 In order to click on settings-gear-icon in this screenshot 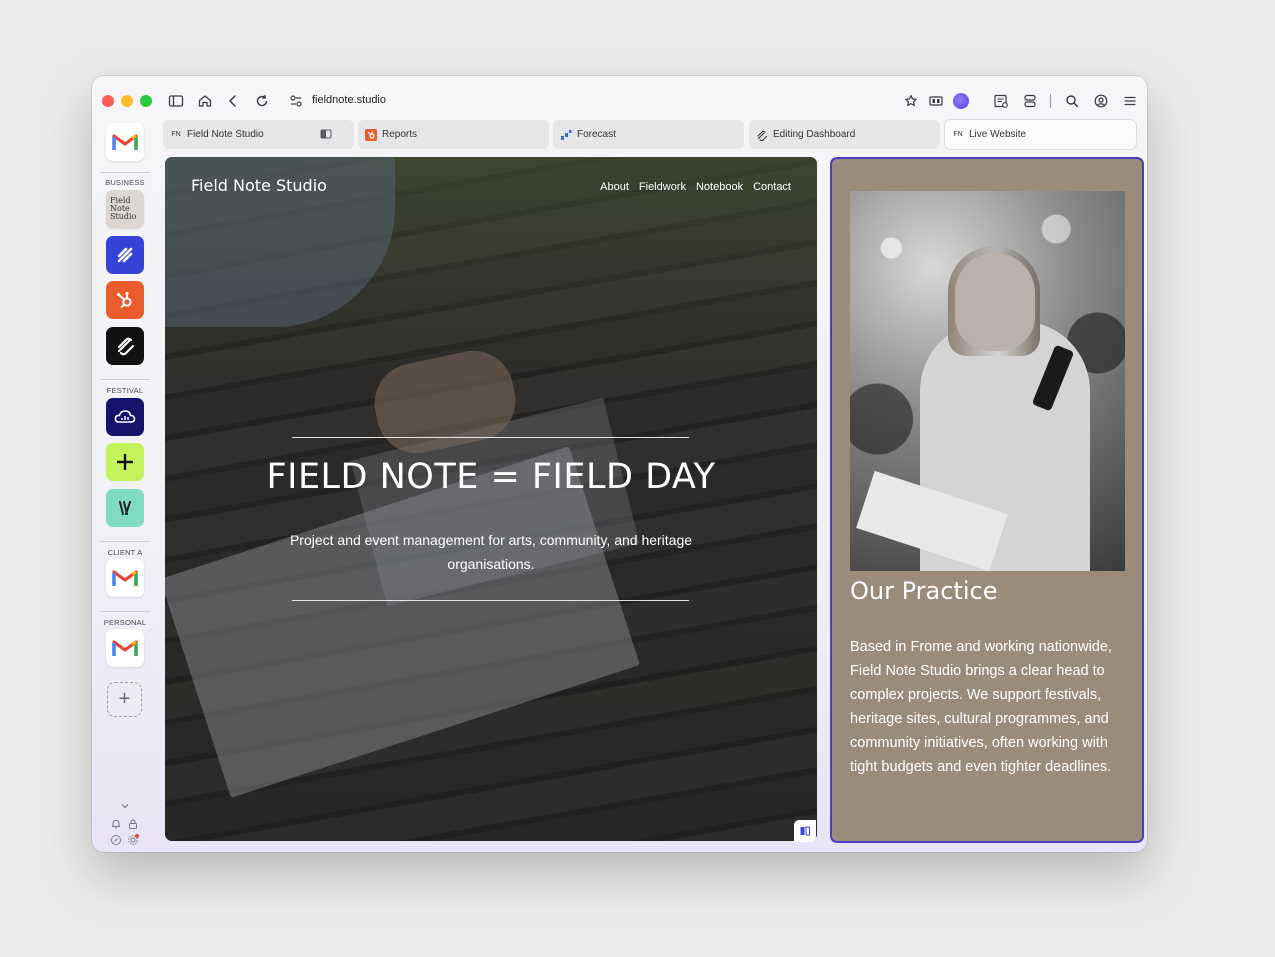, I will do `click(133, 840)`.